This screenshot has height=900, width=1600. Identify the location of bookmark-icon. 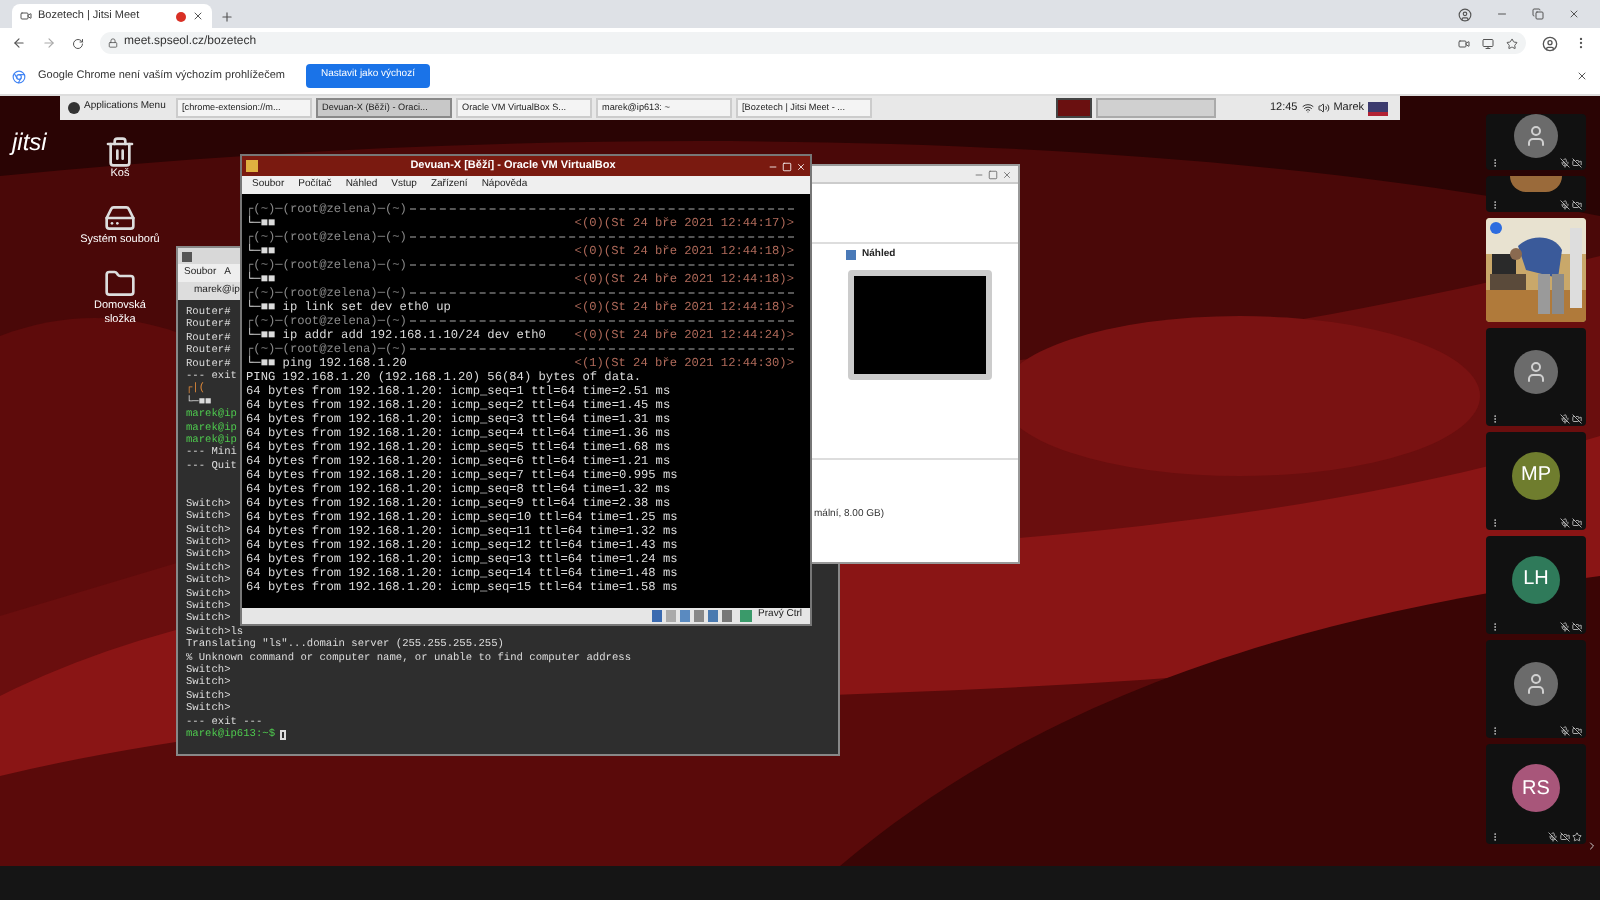
(1512, 43).